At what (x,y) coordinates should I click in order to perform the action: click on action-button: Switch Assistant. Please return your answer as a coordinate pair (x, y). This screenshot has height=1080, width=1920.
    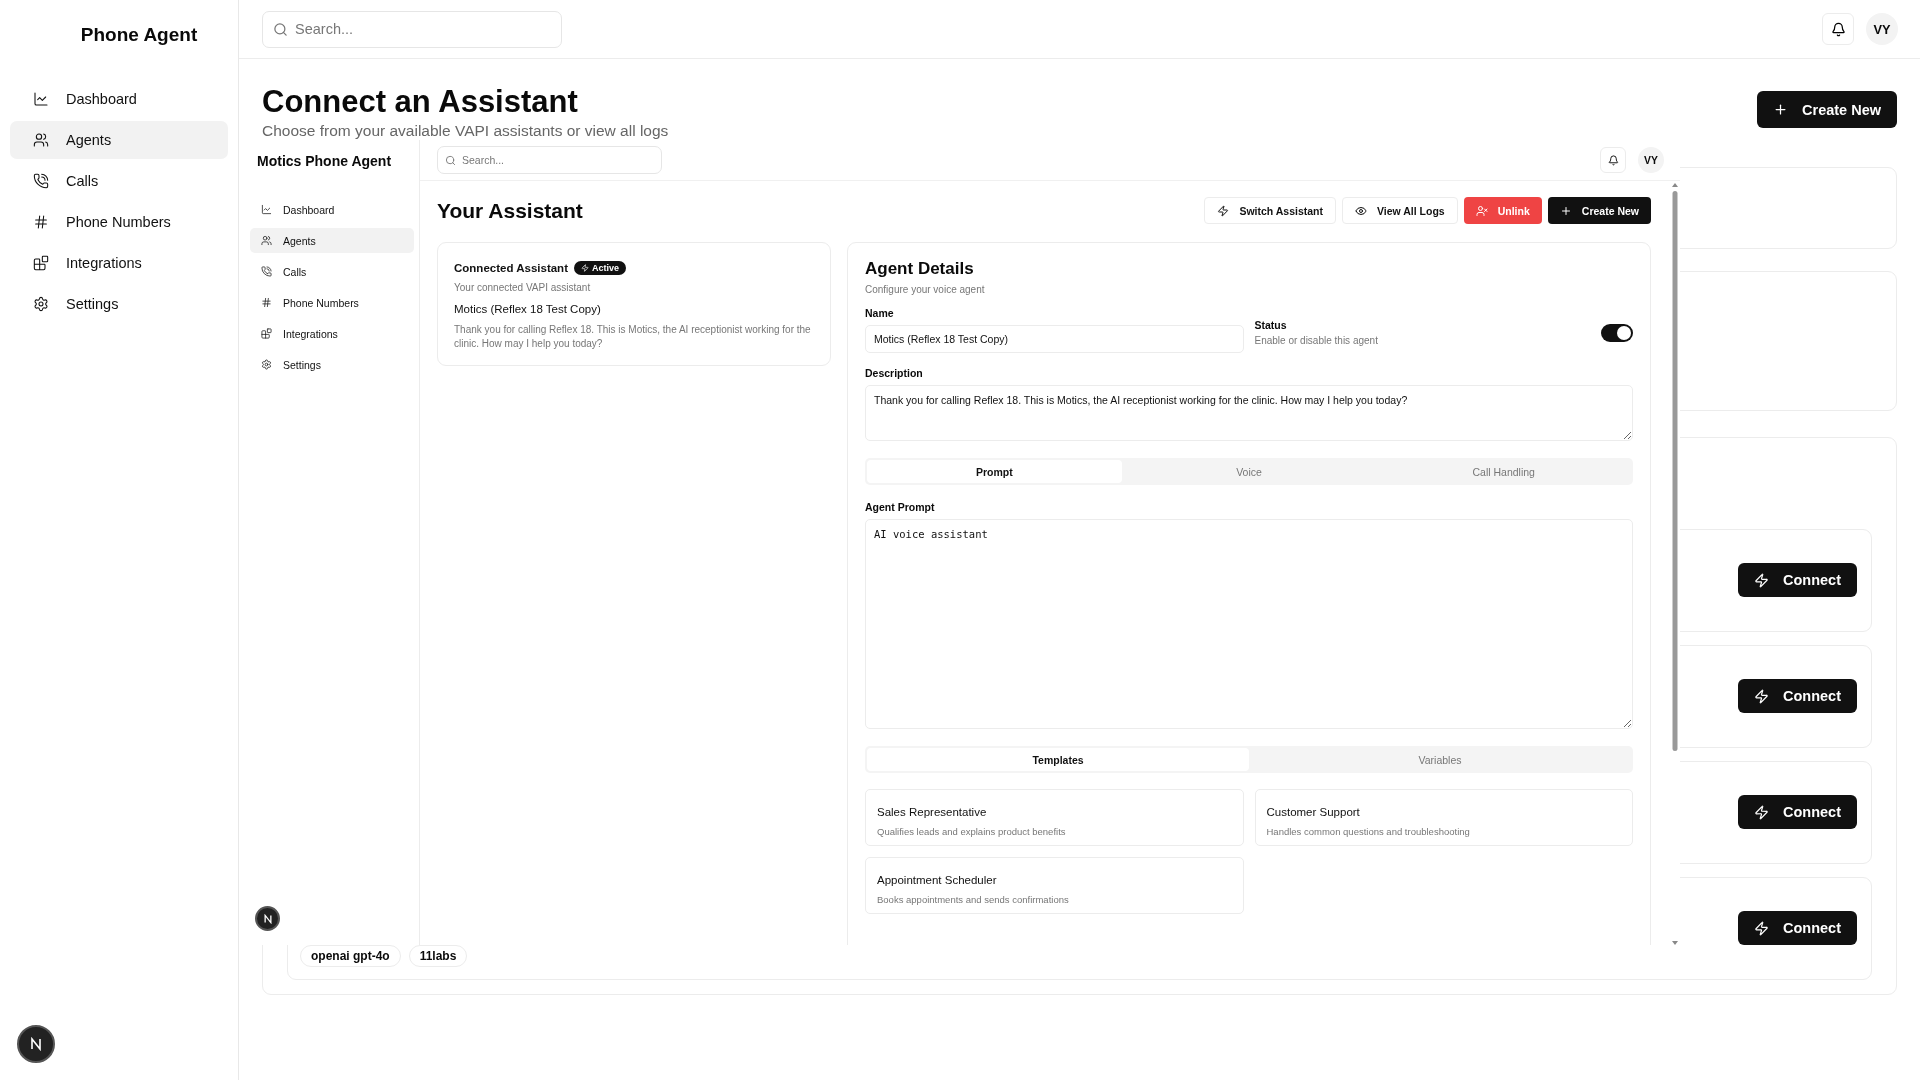
    Looking at the image, I should click on (1270, 210).